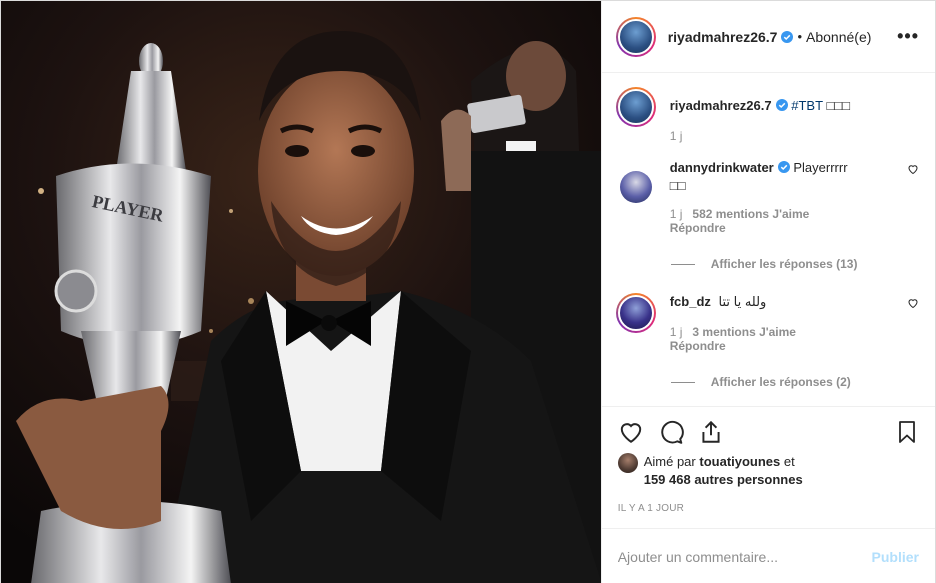 The height and width of the screenshot is (583, 936). I want to click on liked-by-count: 159 468 autres personnes, so click(723, 479).